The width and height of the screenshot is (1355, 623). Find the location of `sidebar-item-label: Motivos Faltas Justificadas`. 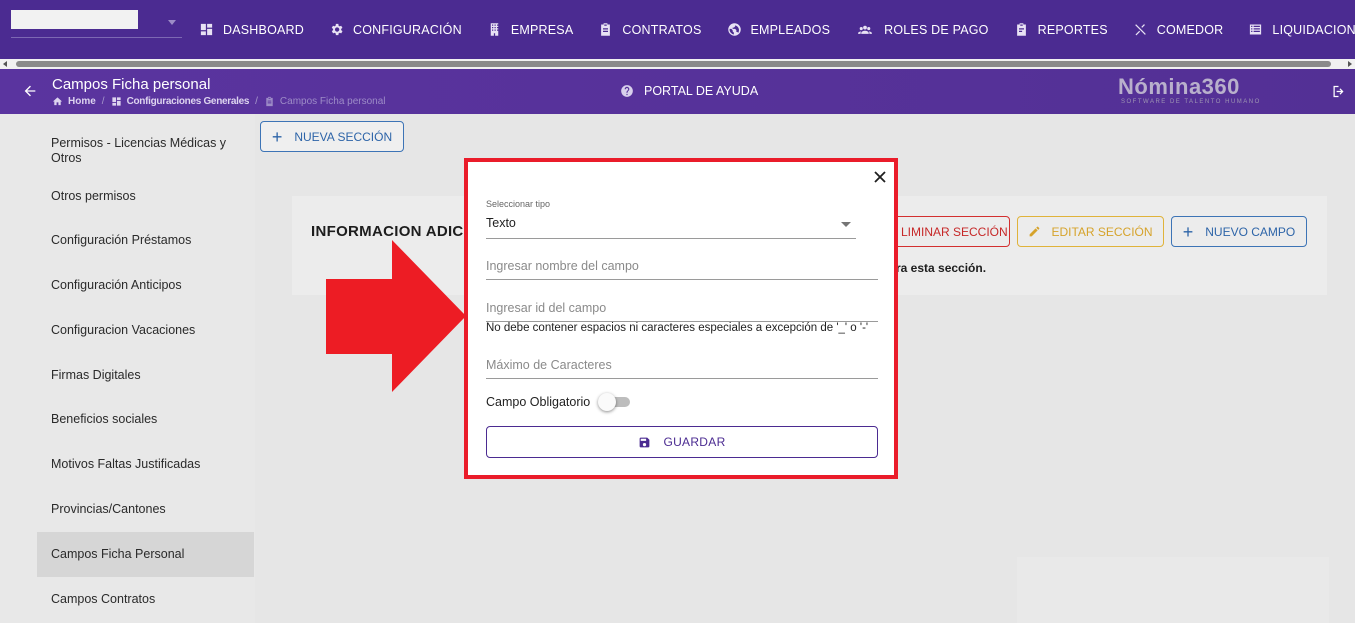

sidebar-item-label: Motivos Faltas Justificadas is located at coordinates (126, 463).